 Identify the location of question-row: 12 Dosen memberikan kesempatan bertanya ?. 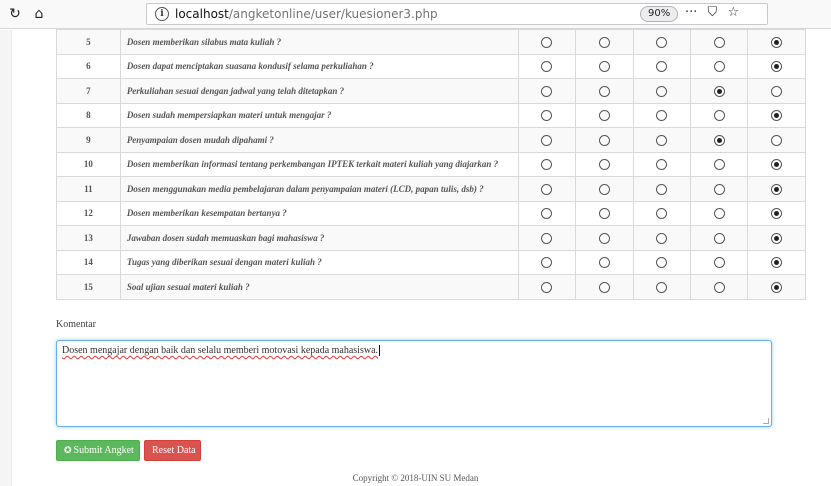
(431, 213).